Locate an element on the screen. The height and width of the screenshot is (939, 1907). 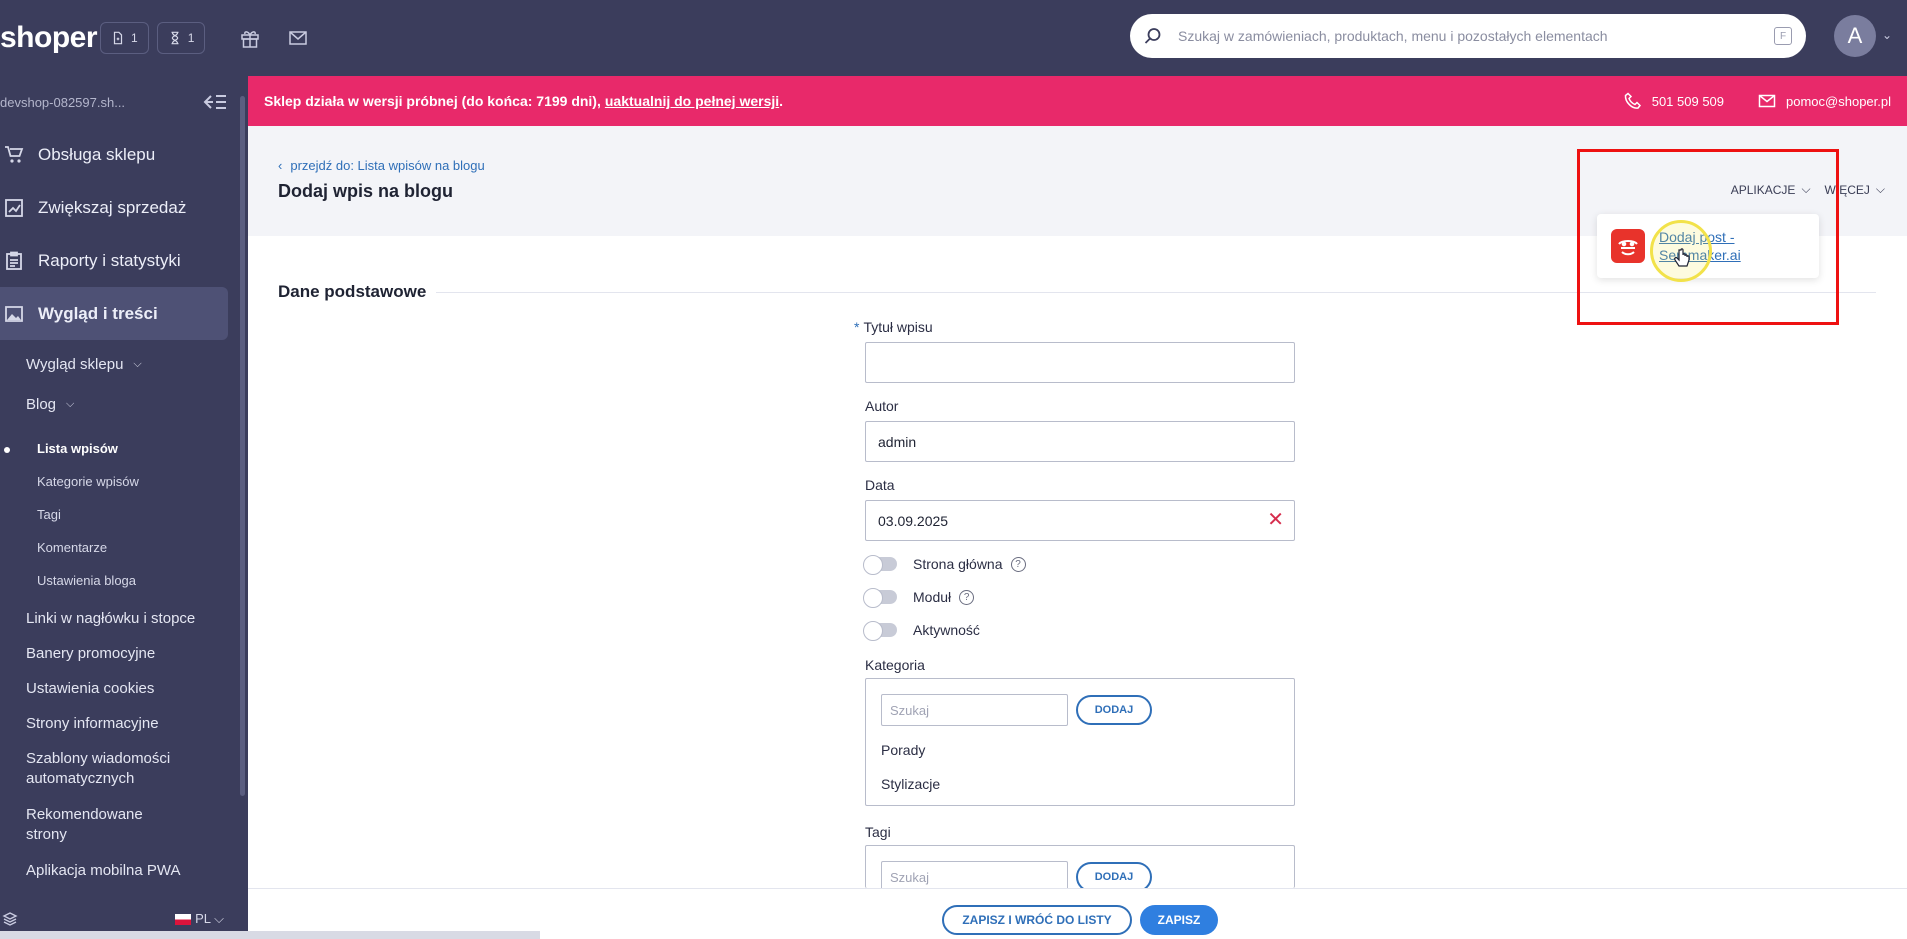
toggle-label: Strona główna is located at coordinates (958, 564).